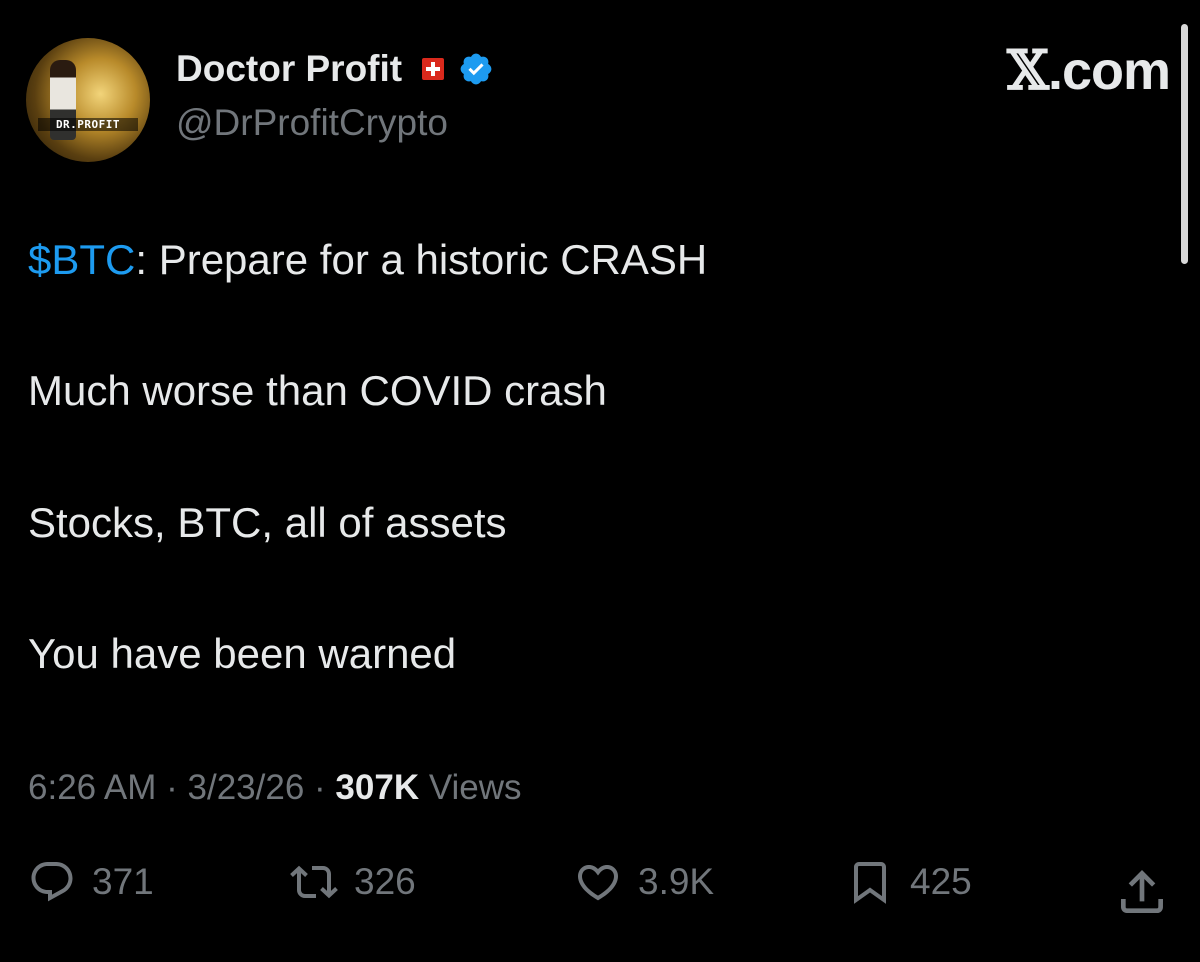 Image resolution: width=1200 pixels, height=962 pixels. I want to click on bookmark-icon, so click(870, 883).